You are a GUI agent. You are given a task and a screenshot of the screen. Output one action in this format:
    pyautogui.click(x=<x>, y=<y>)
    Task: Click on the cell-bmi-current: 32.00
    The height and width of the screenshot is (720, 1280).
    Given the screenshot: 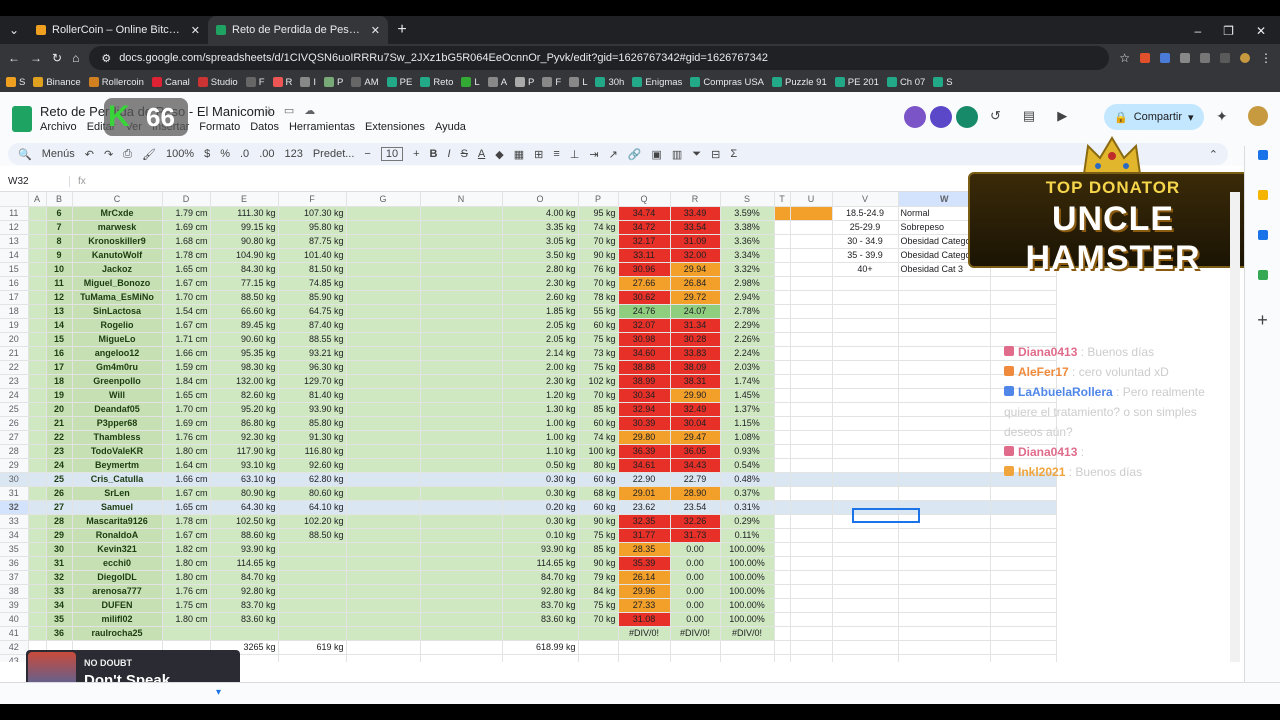 What is the action you would take?
    pyautogui.click(x=695, y=255)
    